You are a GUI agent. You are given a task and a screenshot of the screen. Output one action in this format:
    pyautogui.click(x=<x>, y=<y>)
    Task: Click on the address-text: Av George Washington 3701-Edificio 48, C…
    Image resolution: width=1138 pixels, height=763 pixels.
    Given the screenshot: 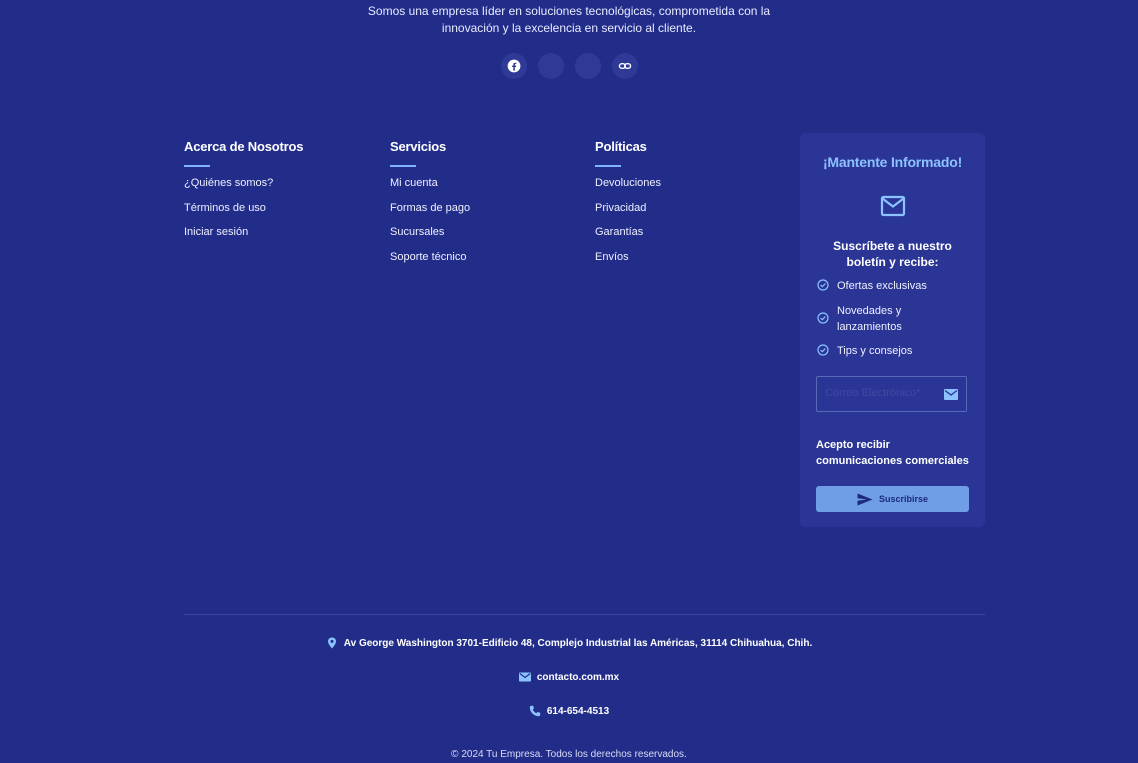 What is the action you would take?
    pyautogui.click(x=578, y=643)
    